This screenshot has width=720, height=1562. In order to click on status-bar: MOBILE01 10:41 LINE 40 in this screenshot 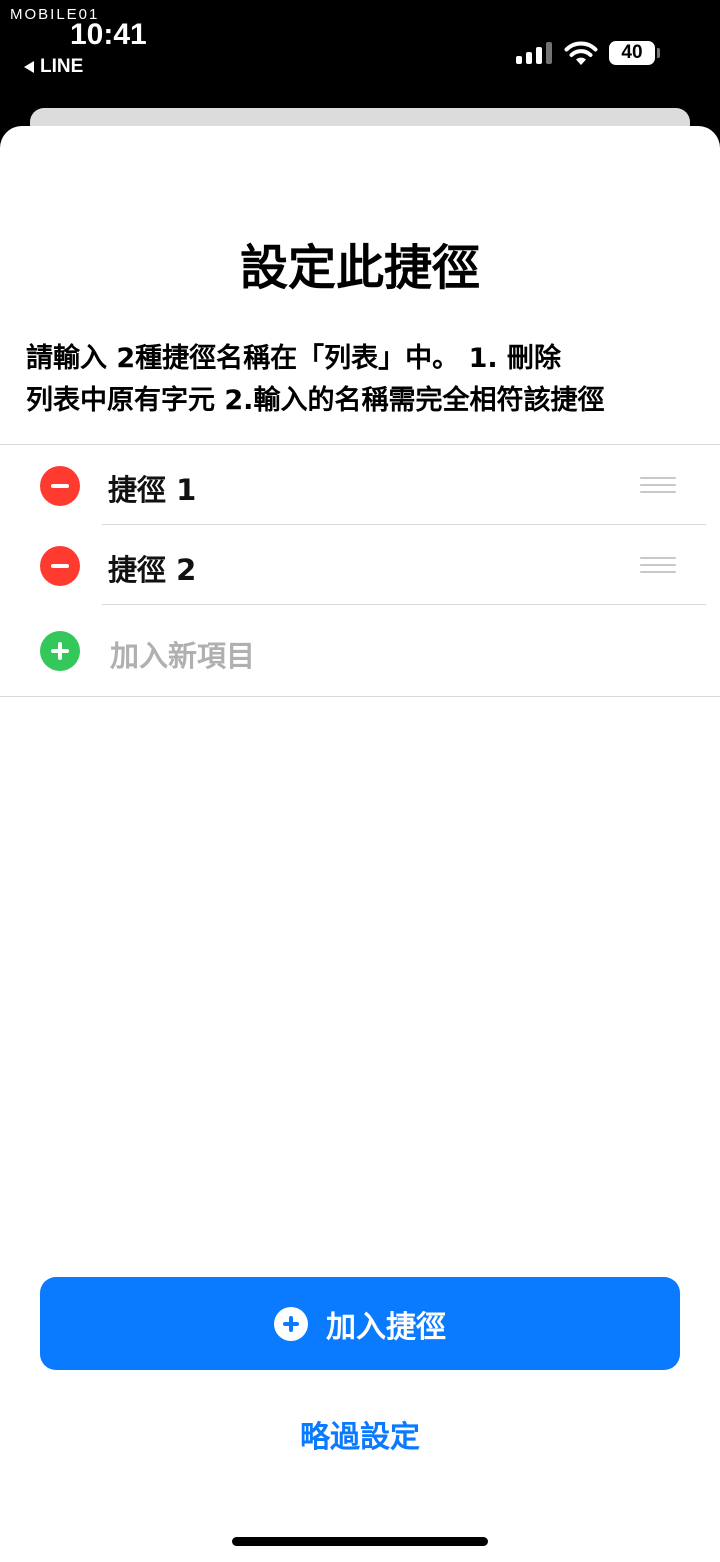, I will do `click(360, 55)`.